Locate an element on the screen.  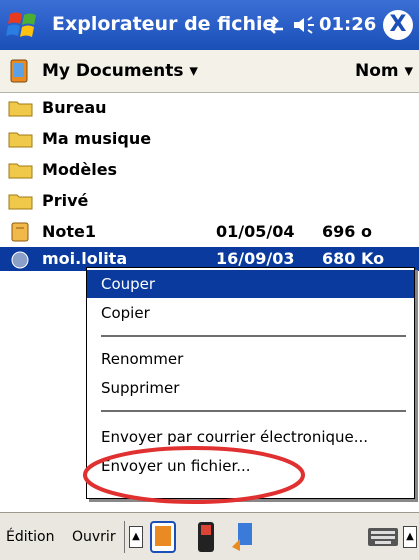
storage-card-icon is located at coordinates (163, 537).